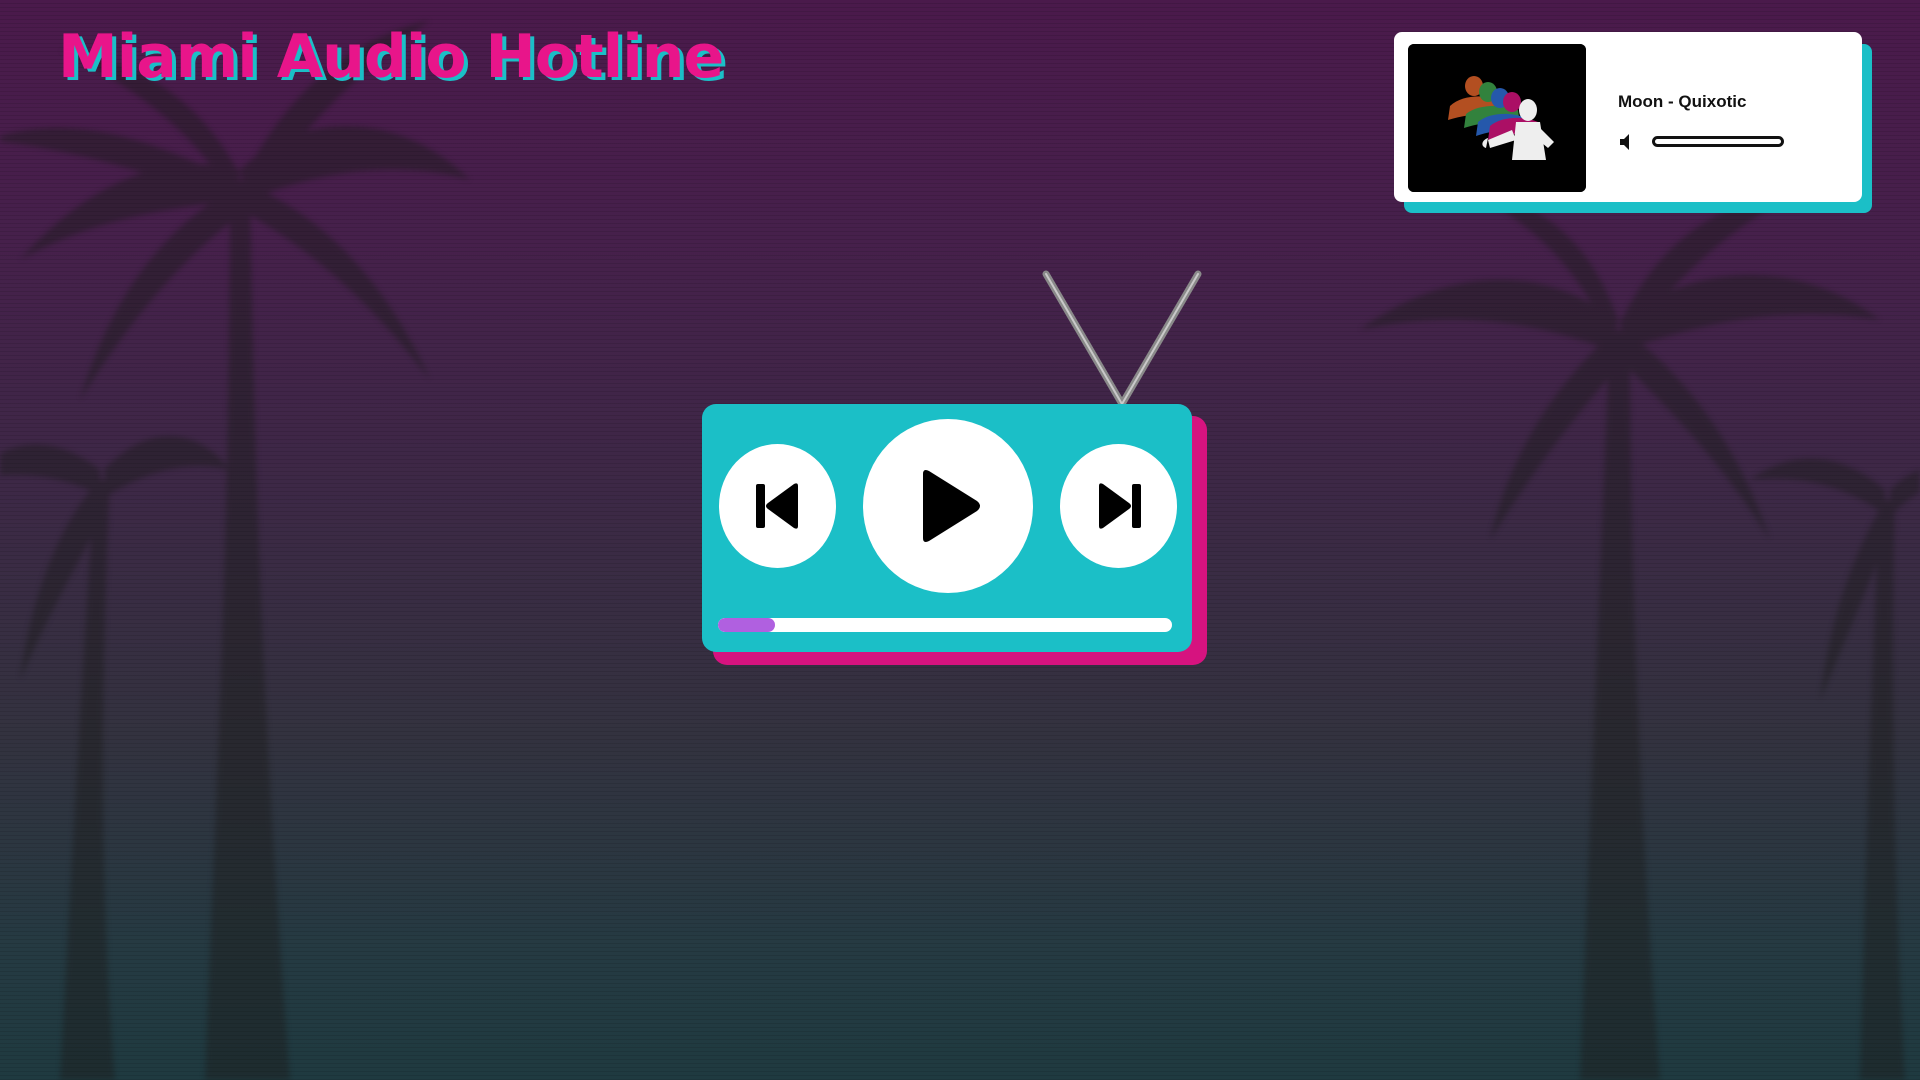 The image size is (1920, 1080). I want to click on next-track-button, so click(1118, 506).